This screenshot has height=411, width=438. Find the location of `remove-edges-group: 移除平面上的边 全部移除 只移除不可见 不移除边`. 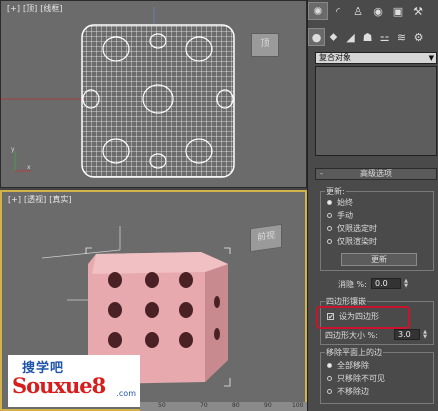

remove-edges-group: 移除平面上的边 全部移除 只移除不可见 不移除边 is located at coordinates (377, 375).